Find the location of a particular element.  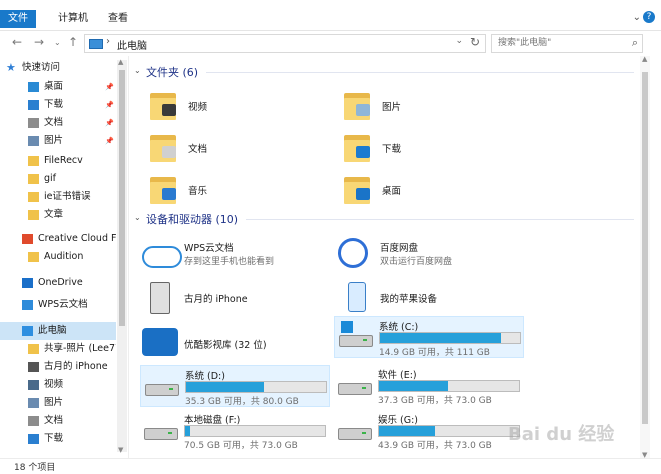

watermark-logo: Bai du 经验 is located at coordinates (561, 434).